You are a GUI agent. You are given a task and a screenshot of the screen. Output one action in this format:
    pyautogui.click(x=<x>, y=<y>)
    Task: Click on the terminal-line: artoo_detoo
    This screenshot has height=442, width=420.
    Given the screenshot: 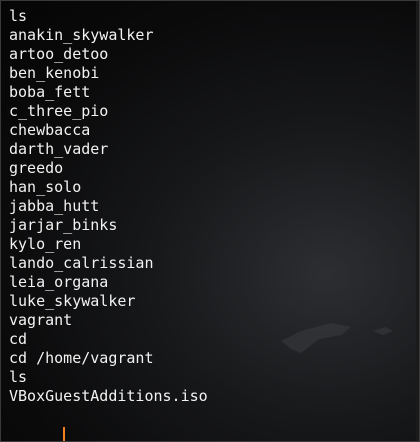 What is the action you would take?
    pyautogui.click(x=59, y=54)
    